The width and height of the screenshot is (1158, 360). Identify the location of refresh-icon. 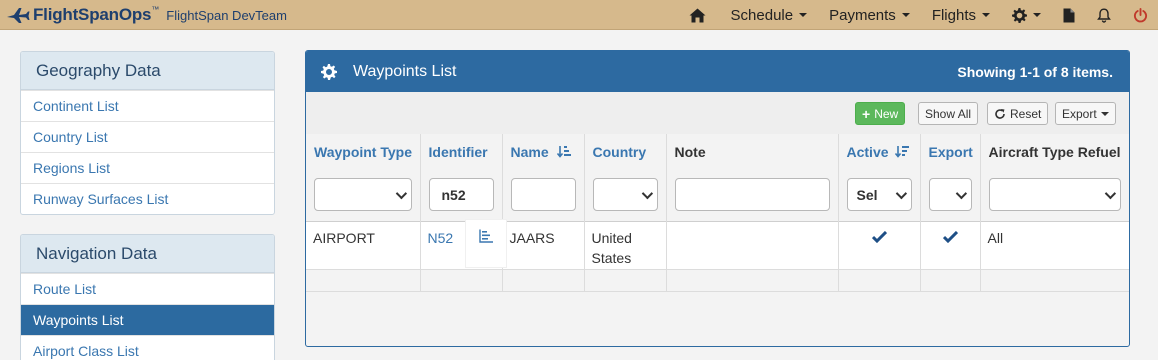
(1000, 113).